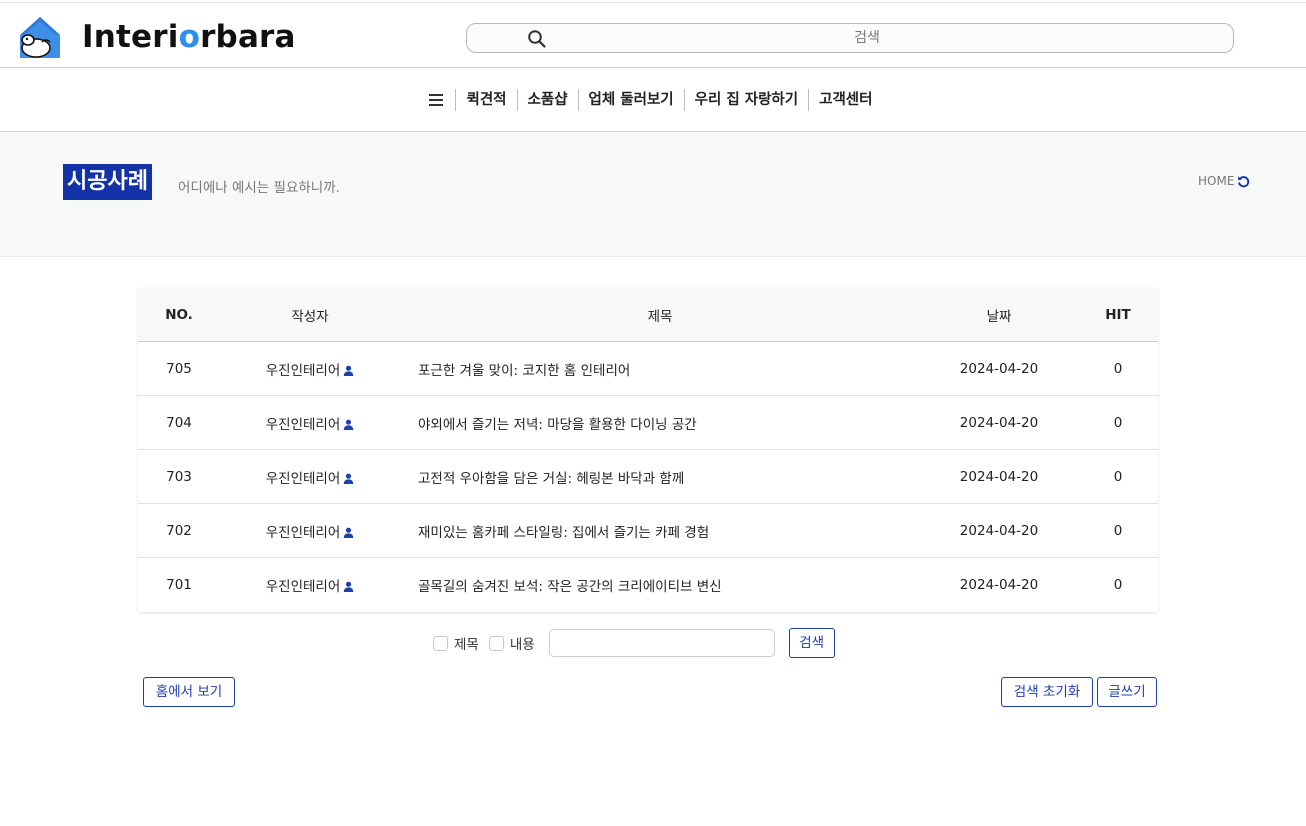  What do you see at coordinates (660, 531) in the screenshot?
I see `row-title-link: 재미있는 홈카페 스타일링: 집에서 즐기는 카페 경험` at bounding box center [660, 531].